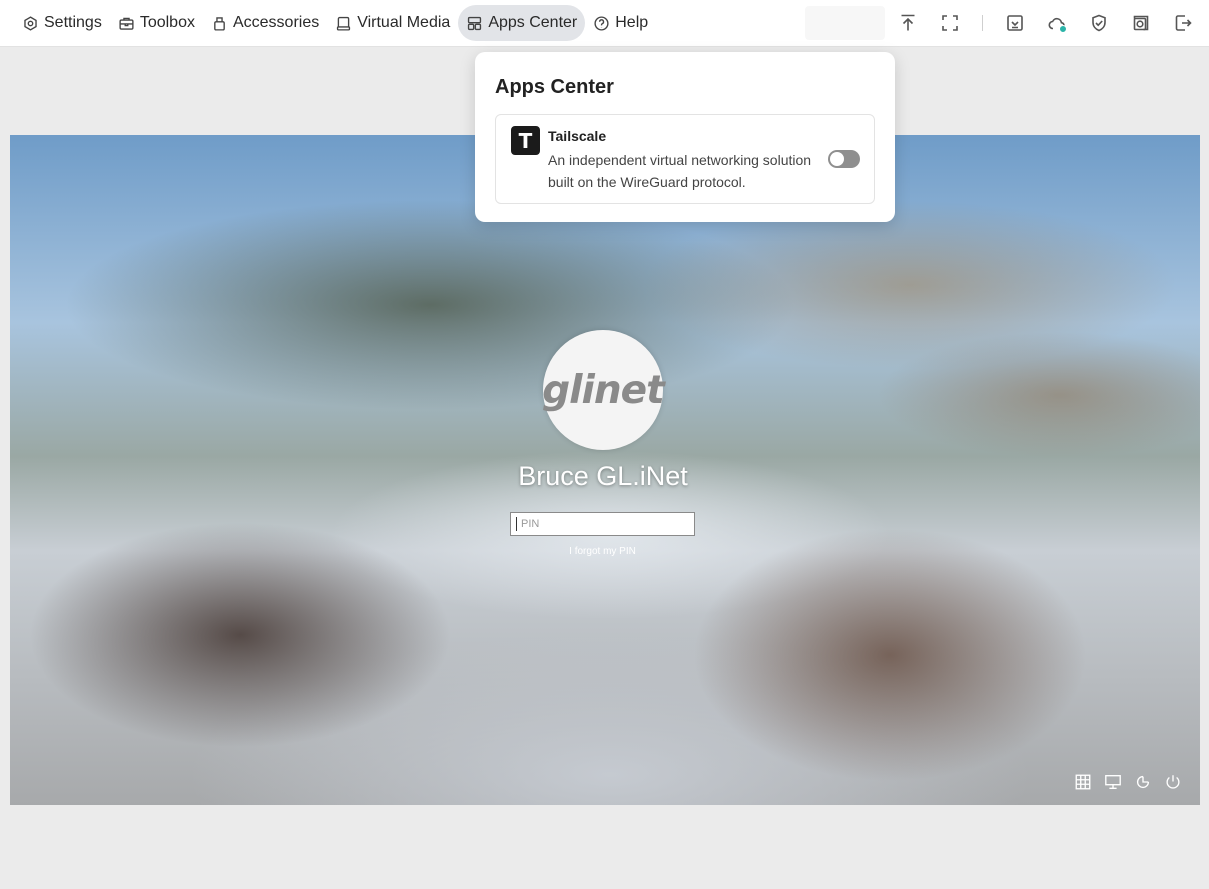 This screenshot has width=1209, height=889. Describe the element at coordinates (845, 23) in the screenshot. I see `status-placeholder` at that location.